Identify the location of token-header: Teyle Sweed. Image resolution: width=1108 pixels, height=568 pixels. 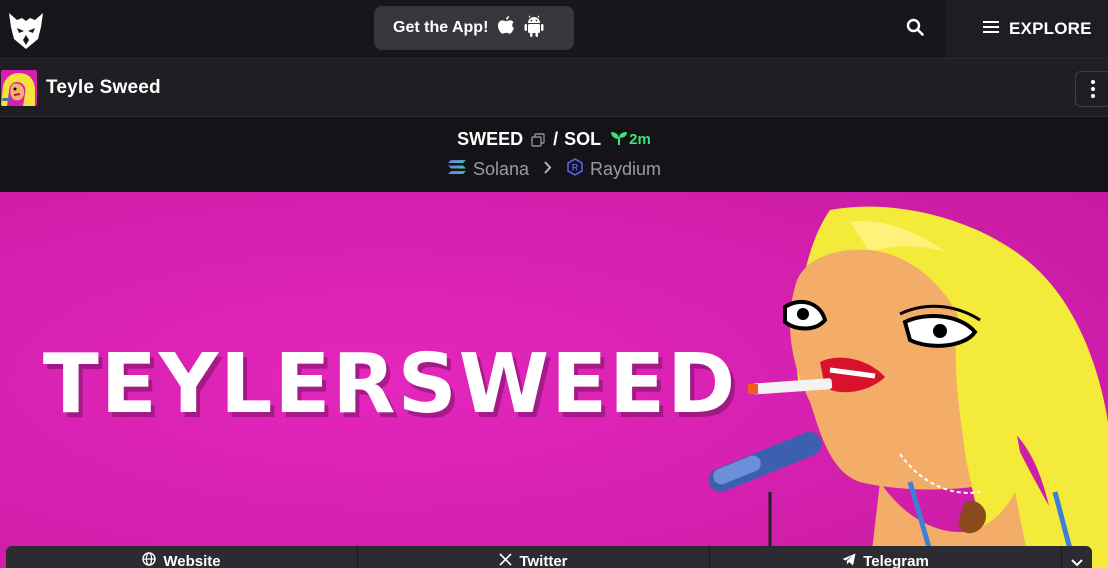
(554, 87).